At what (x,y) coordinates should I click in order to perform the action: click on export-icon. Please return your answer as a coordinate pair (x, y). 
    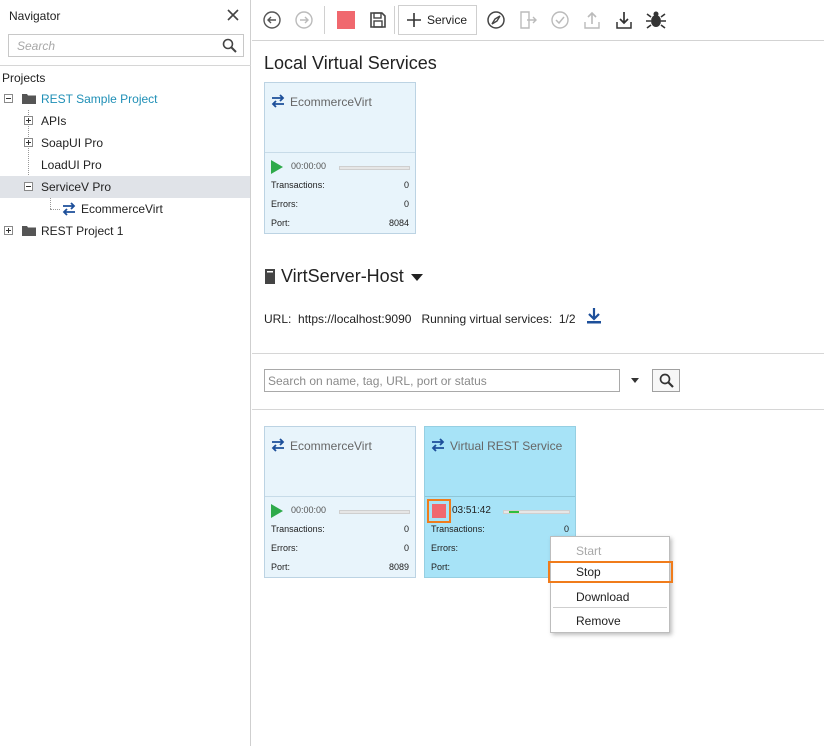
    Looking at the image, I should click on (528, 20).